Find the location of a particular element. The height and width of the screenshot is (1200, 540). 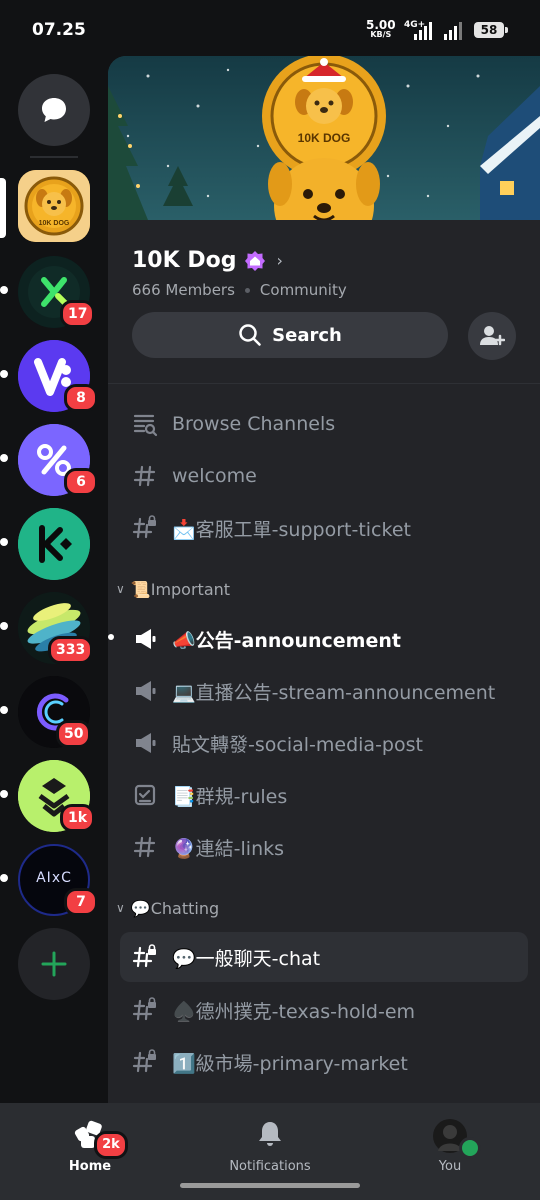

unread-badge: 7 is located at coordinates (81, 902).